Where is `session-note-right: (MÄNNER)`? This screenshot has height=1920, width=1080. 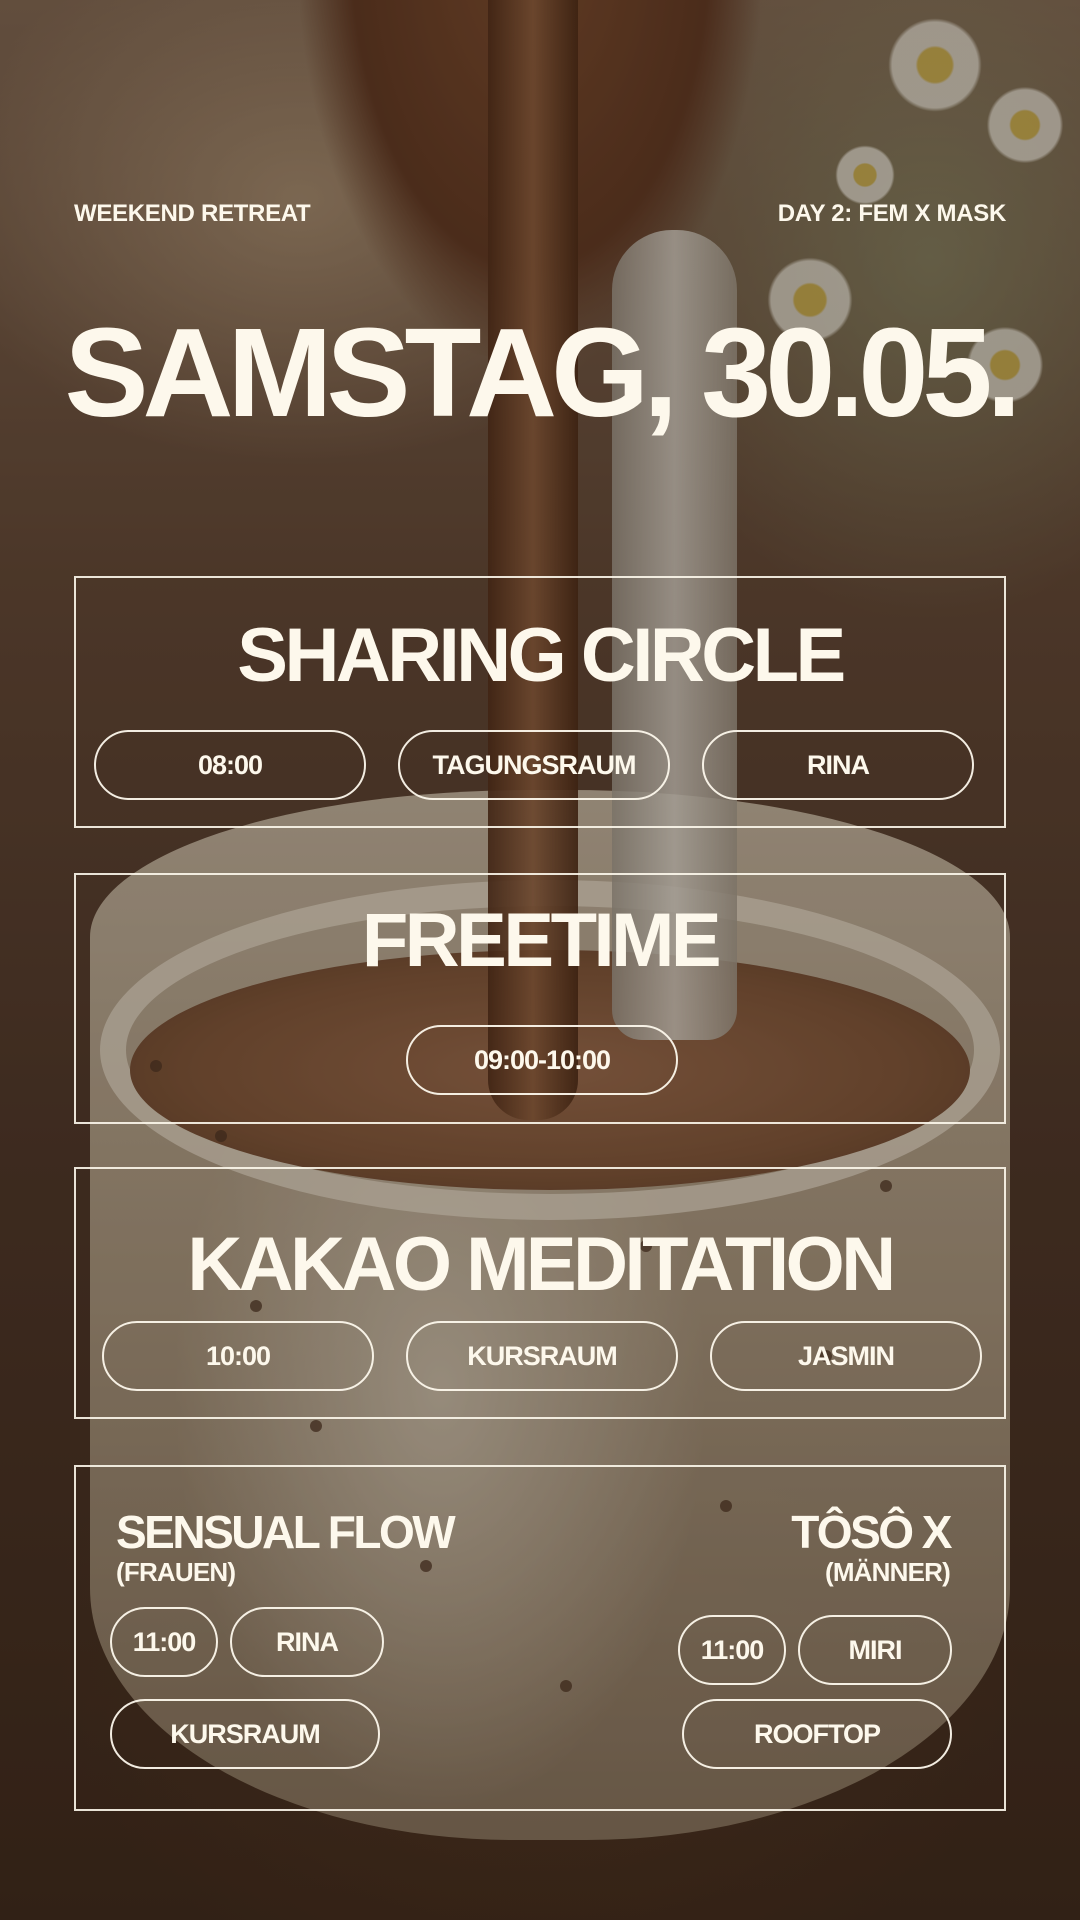 session-note-right: (MÄNNER) is located at coordinates (887, 1572).